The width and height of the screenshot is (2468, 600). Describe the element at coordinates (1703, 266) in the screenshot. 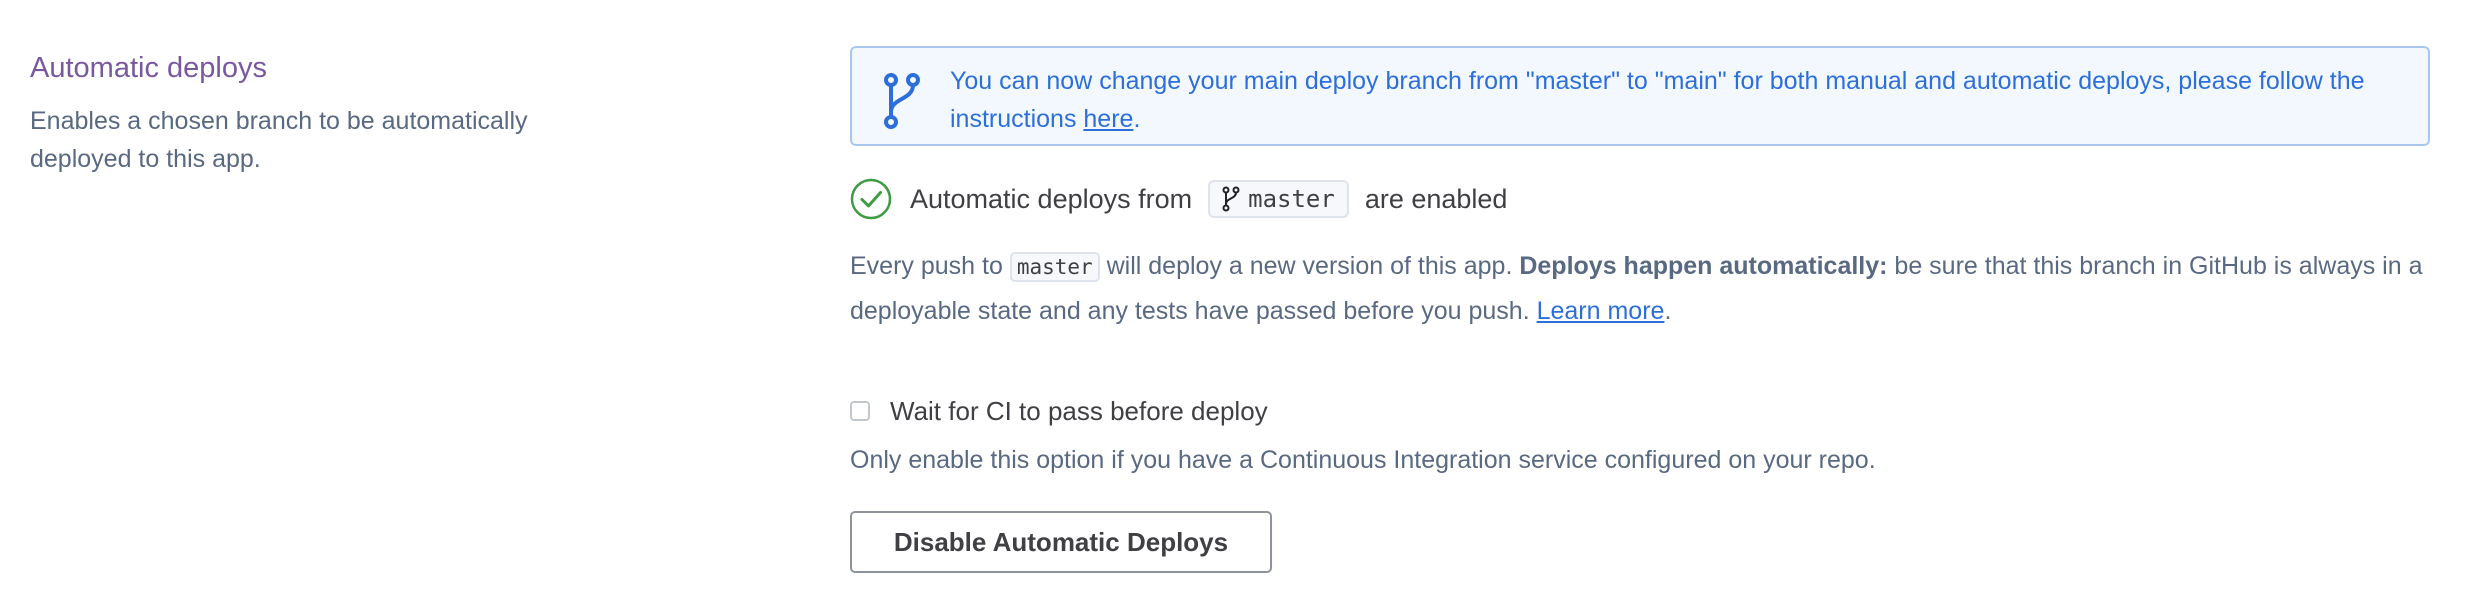

I see `description-emphasis: Deploys happen automatically:` at that location.